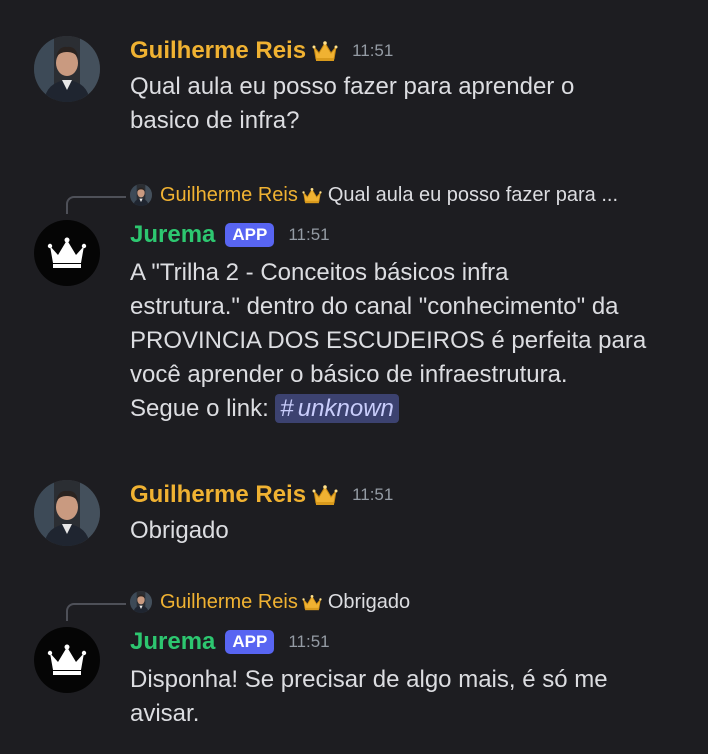  Describe the element at coordinates (410, 531) in the screenshot. I see `message-content: Obrigado` at that location.